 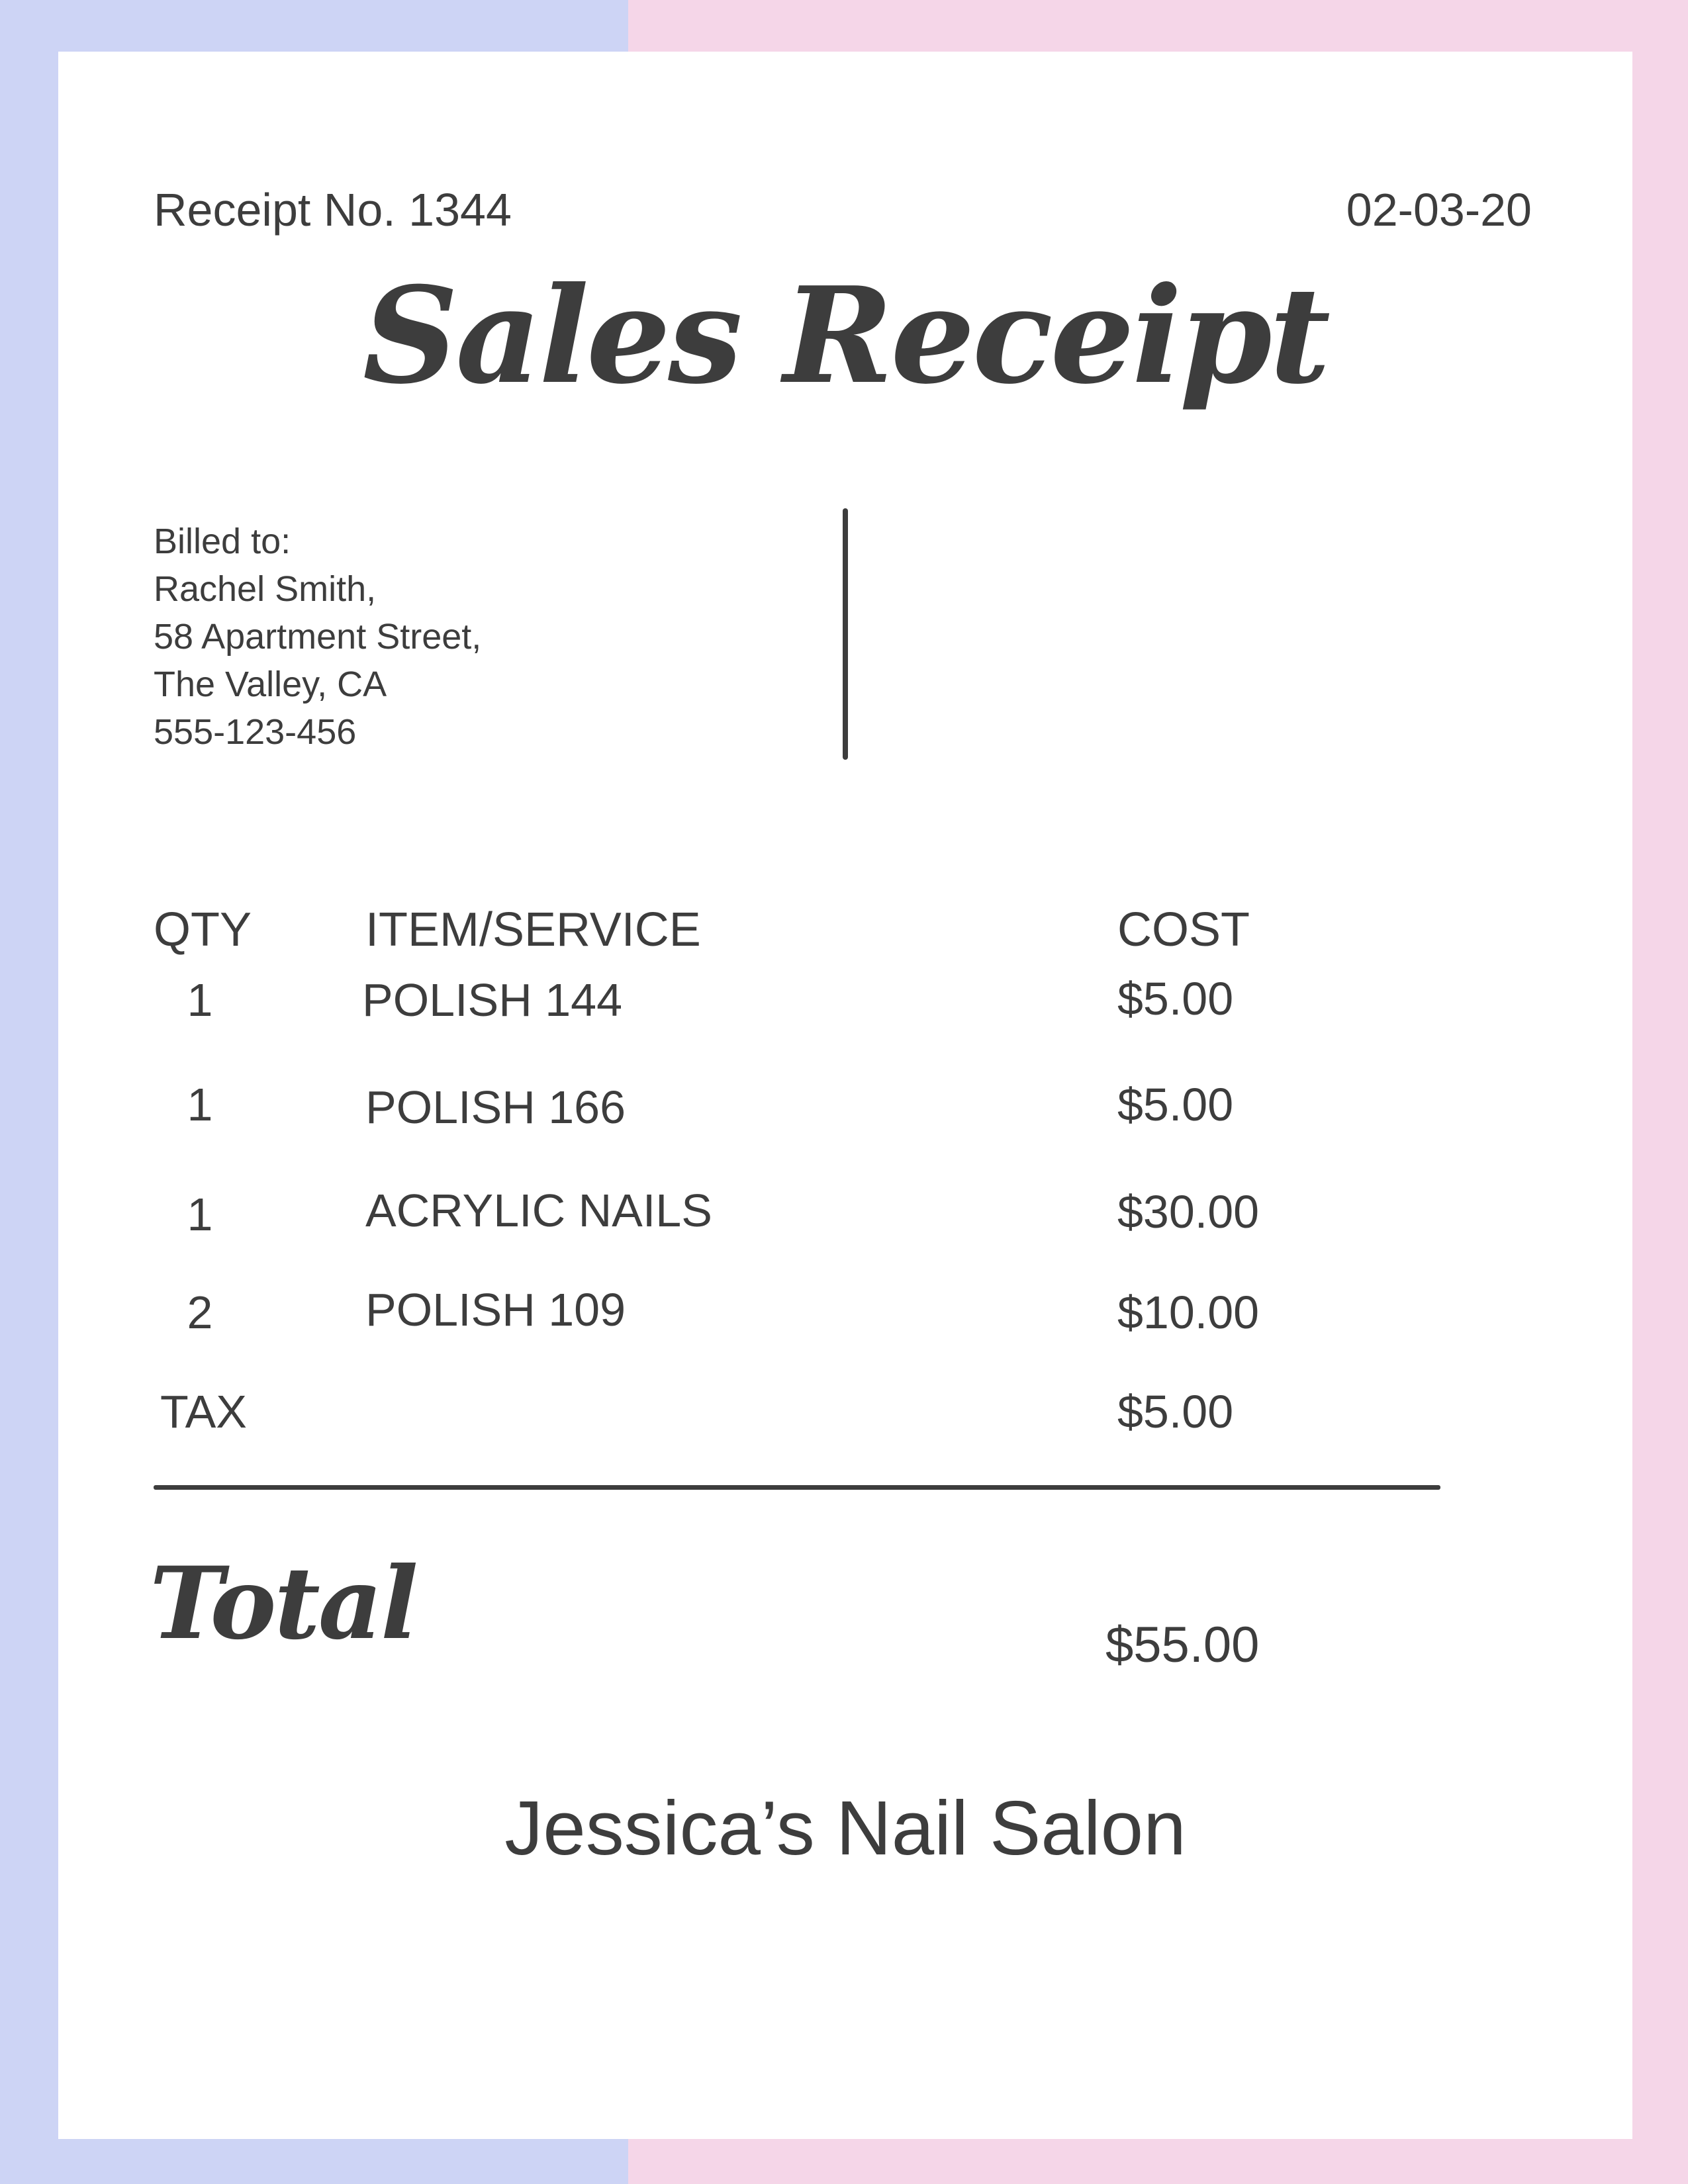 What do you see at coordinates (533, 930) in the screenshot?
I see `header-item-service: ITEM/SERVICE` at bounding box center [533, 930].